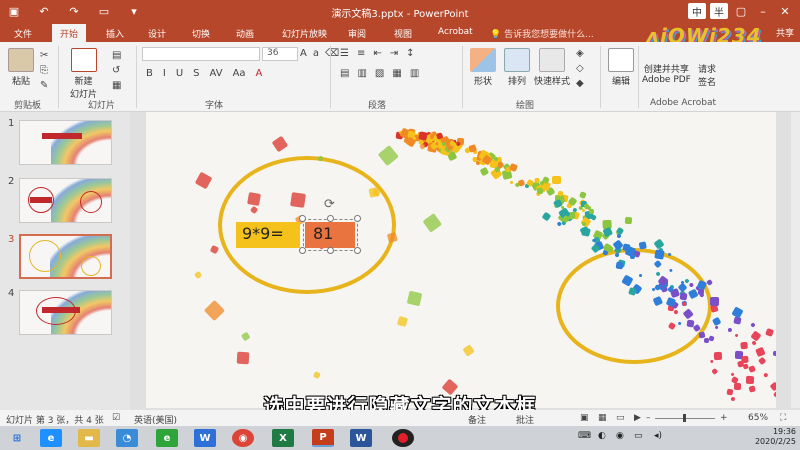 The image size is (800, 450). I want to click on layout-icon: ▤, so click(116, 55).